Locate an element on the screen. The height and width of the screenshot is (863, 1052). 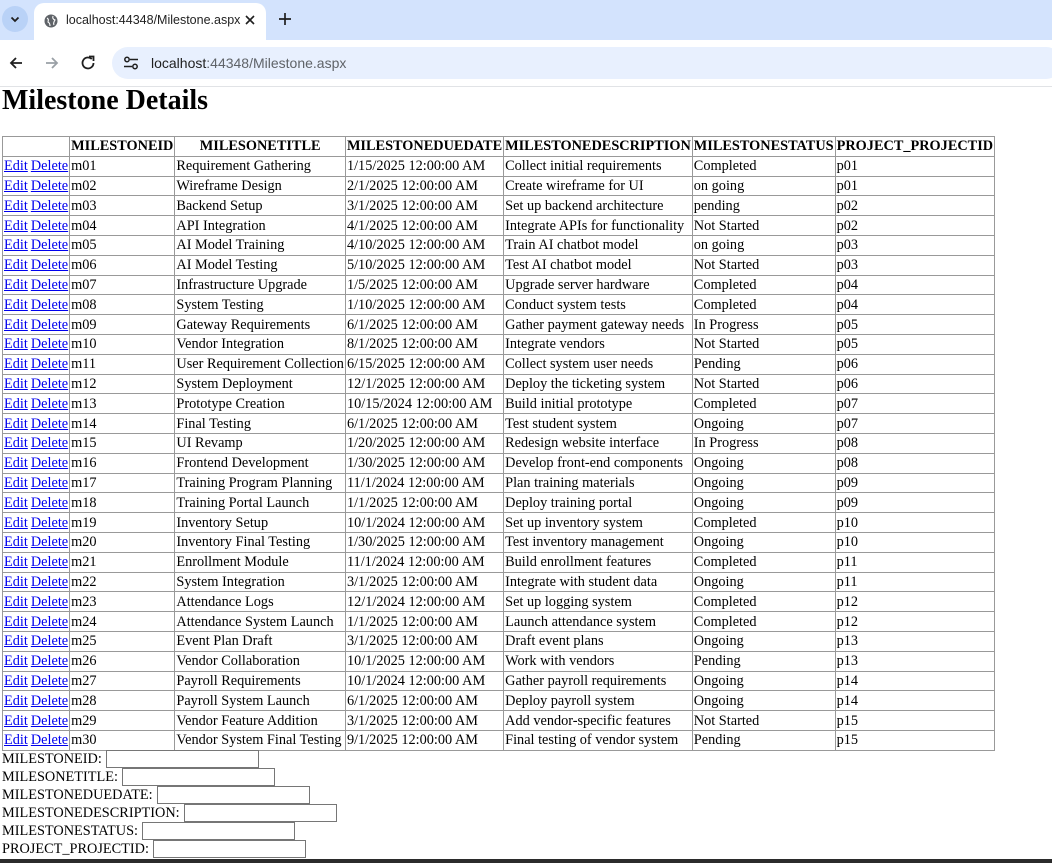
cell-description: Integrate vendors is located at coordinates (598, 344).